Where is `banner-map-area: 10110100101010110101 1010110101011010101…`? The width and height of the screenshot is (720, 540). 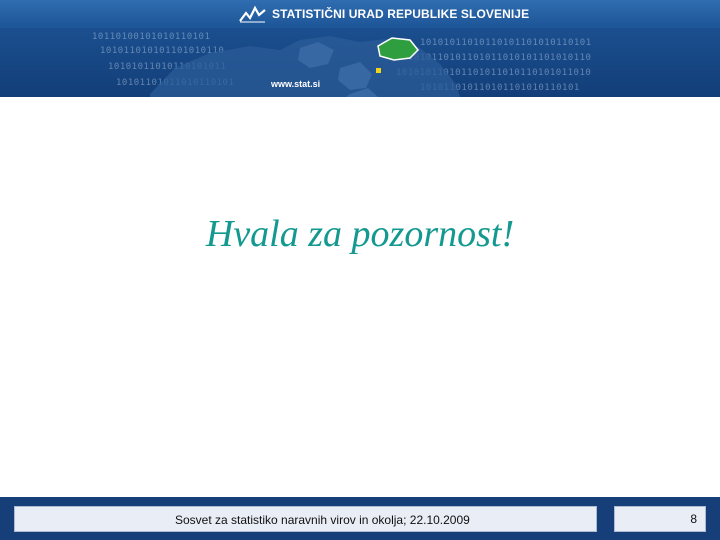 banner-map-area: 10110100101010110101 1010110101011010101… is located at coordinates (360, 62).